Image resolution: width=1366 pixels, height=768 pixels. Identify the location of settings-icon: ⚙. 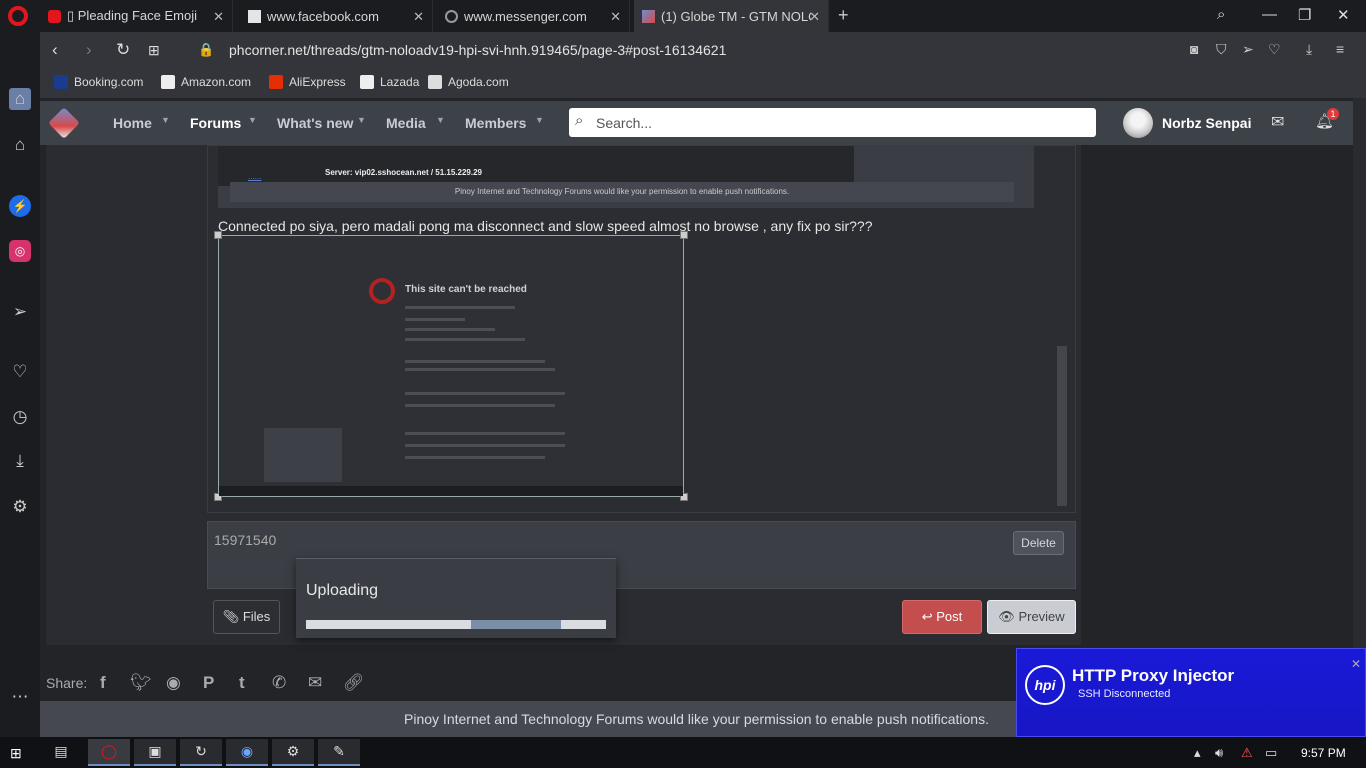
(20, 507).